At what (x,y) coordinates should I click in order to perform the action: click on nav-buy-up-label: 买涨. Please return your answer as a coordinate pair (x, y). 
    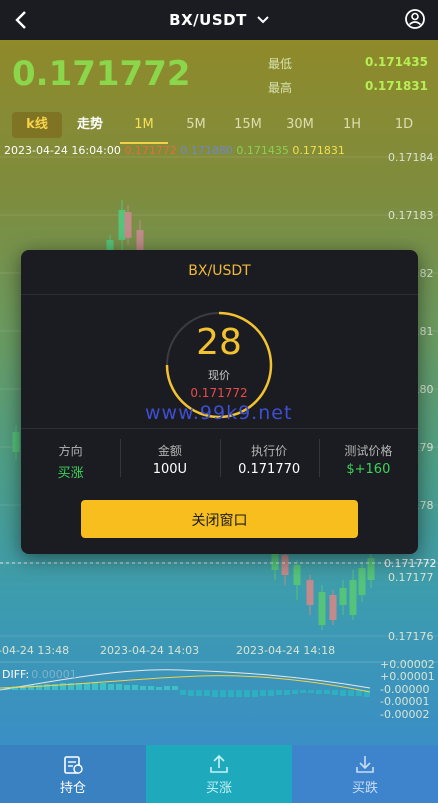
    Looking at the image, I should click on (218, 788).